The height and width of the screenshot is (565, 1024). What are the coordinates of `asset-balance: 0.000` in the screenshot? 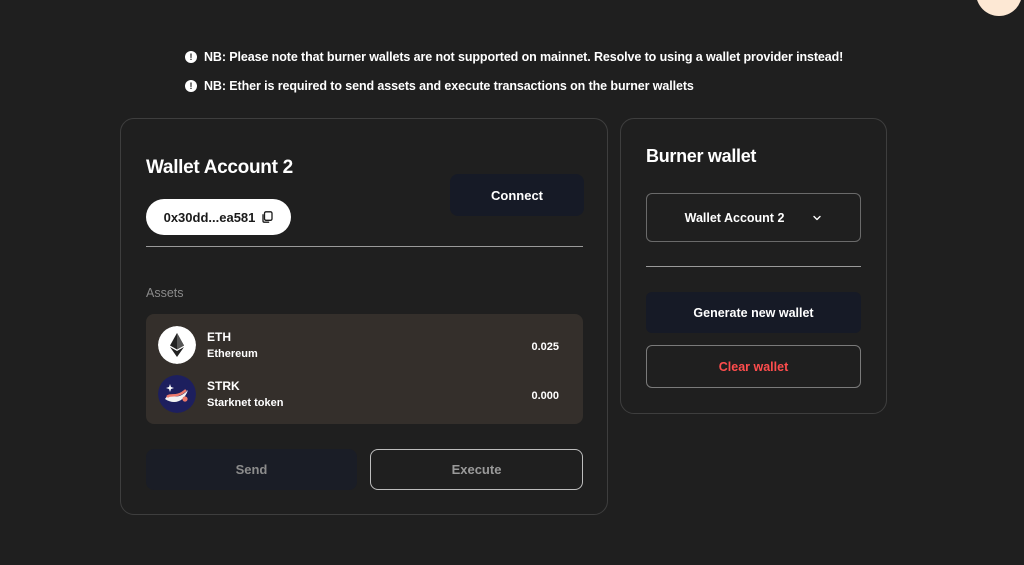 It's located at (545, 396).